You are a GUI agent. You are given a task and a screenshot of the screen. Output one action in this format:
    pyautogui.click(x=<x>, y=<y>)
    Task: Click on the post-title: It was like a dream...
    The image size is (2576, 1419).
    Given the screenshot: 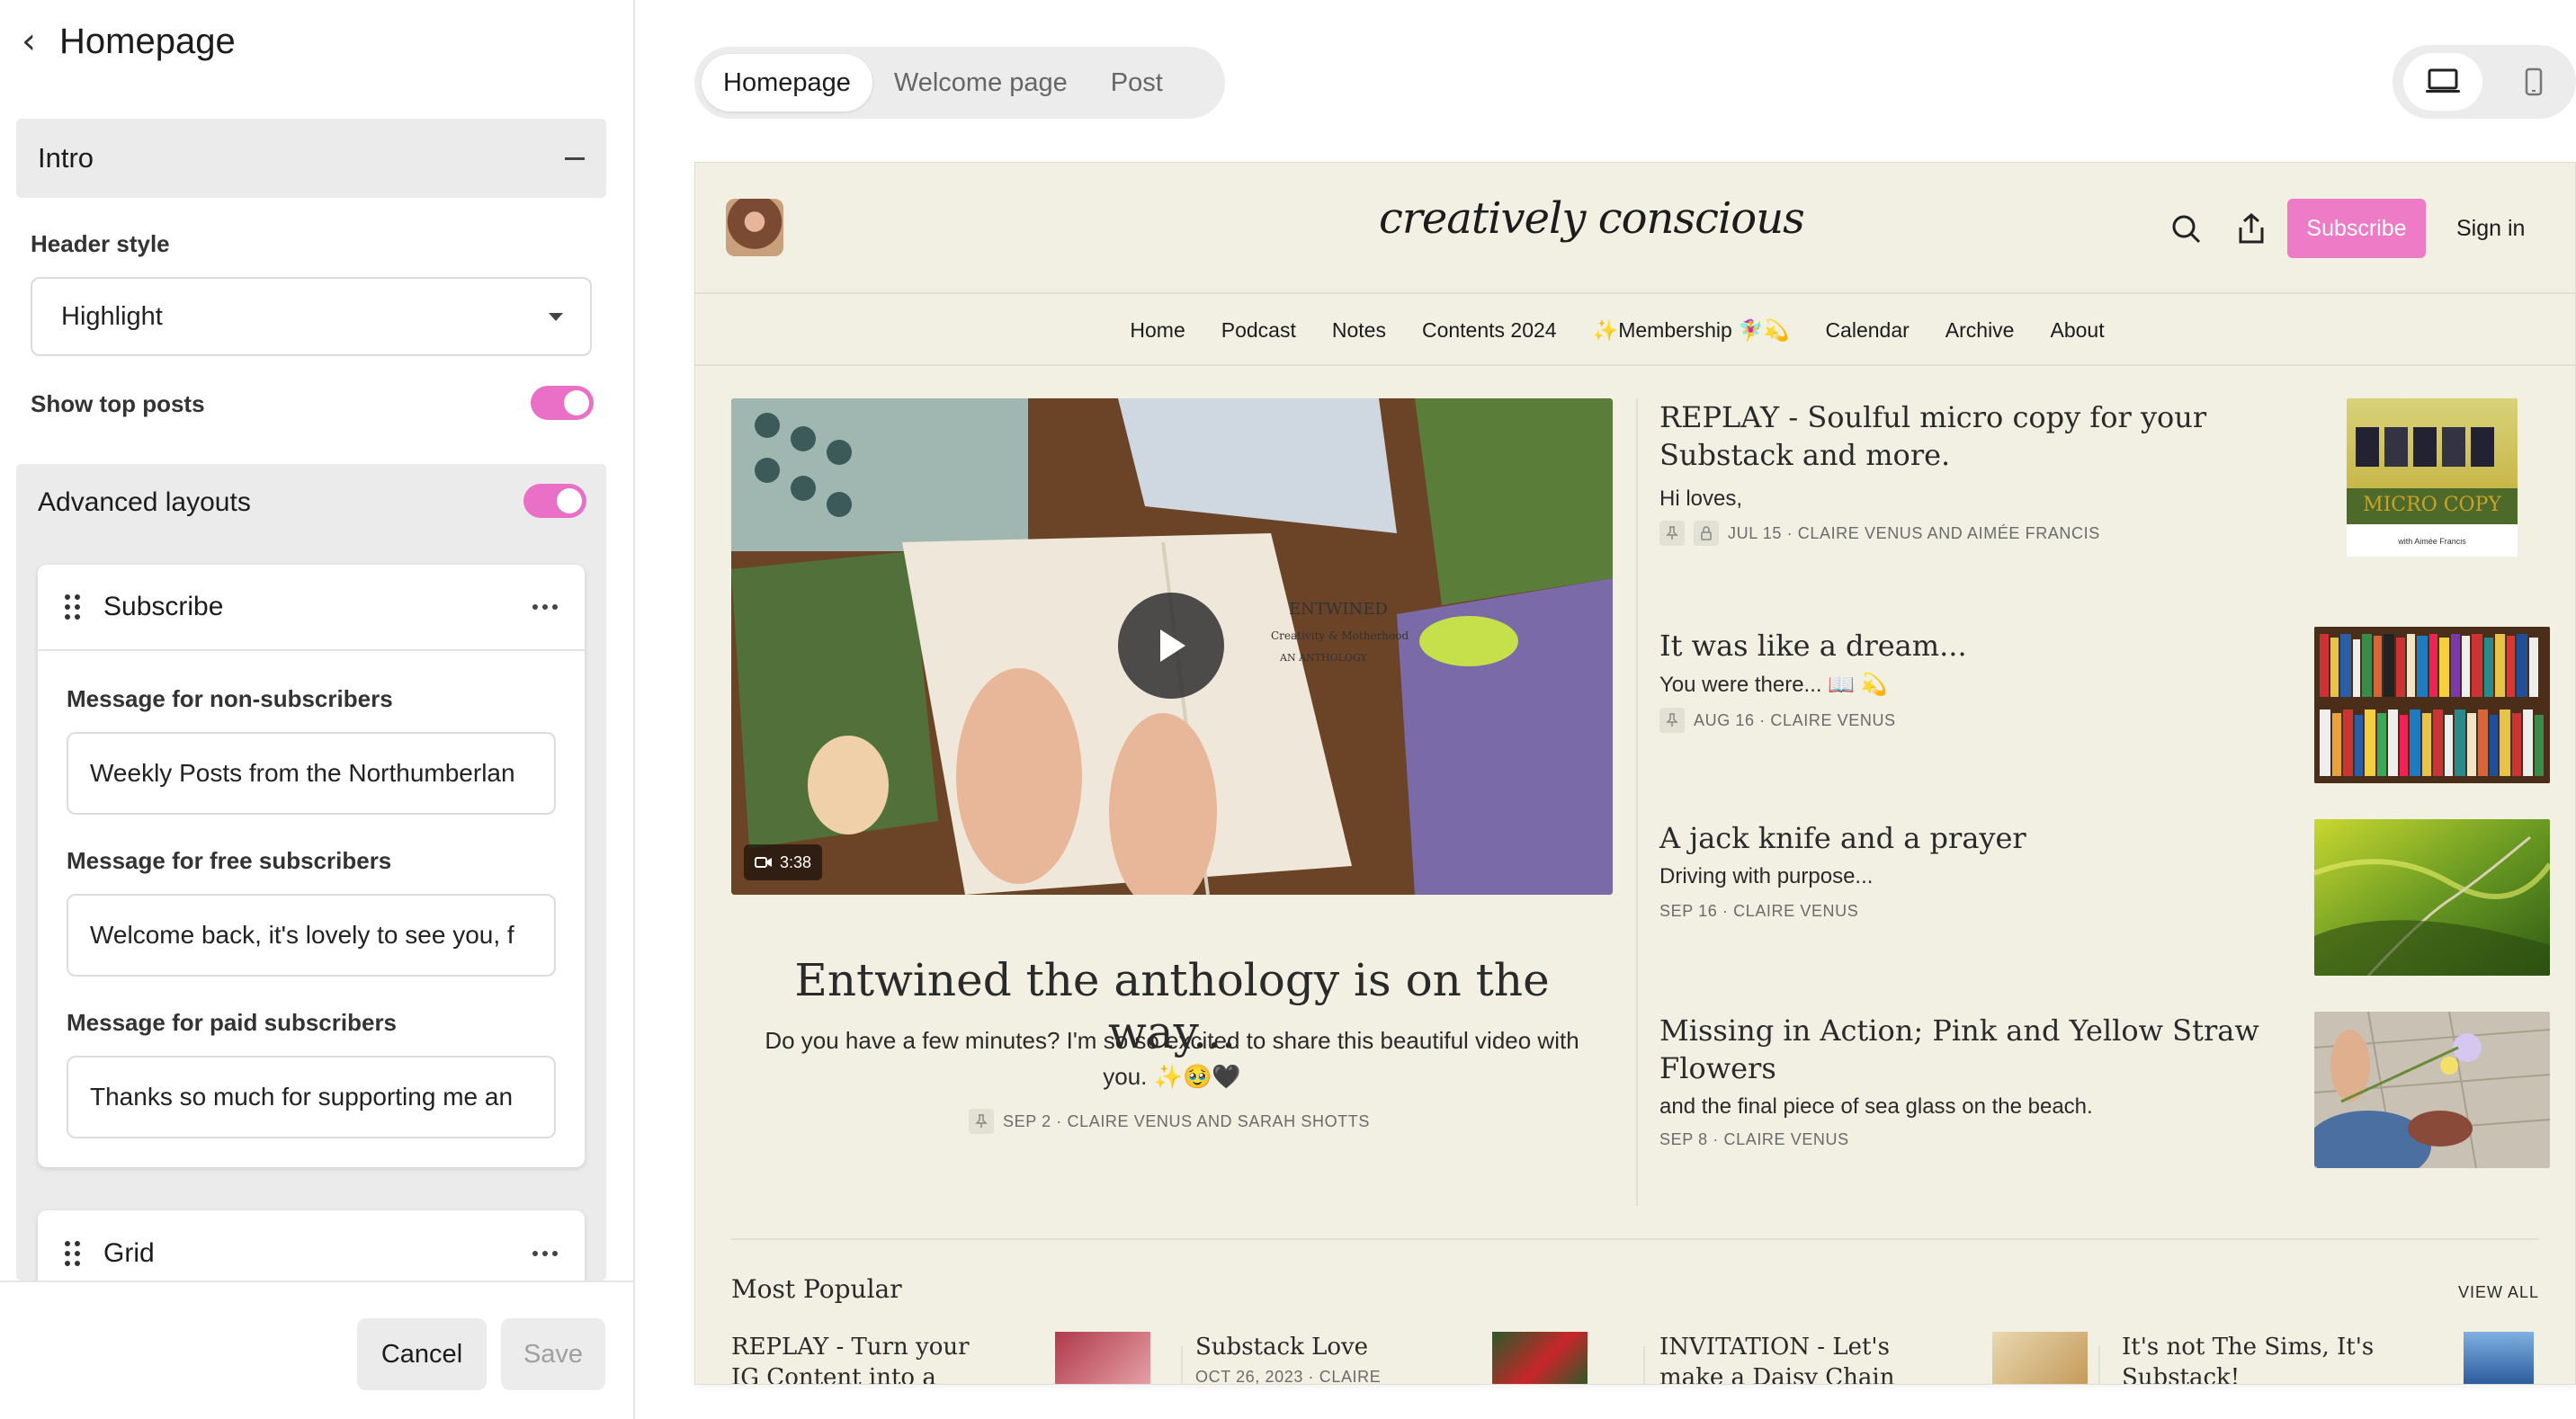 What is the action you would take?
    pyautogui.click(x=1974, y=646)
    